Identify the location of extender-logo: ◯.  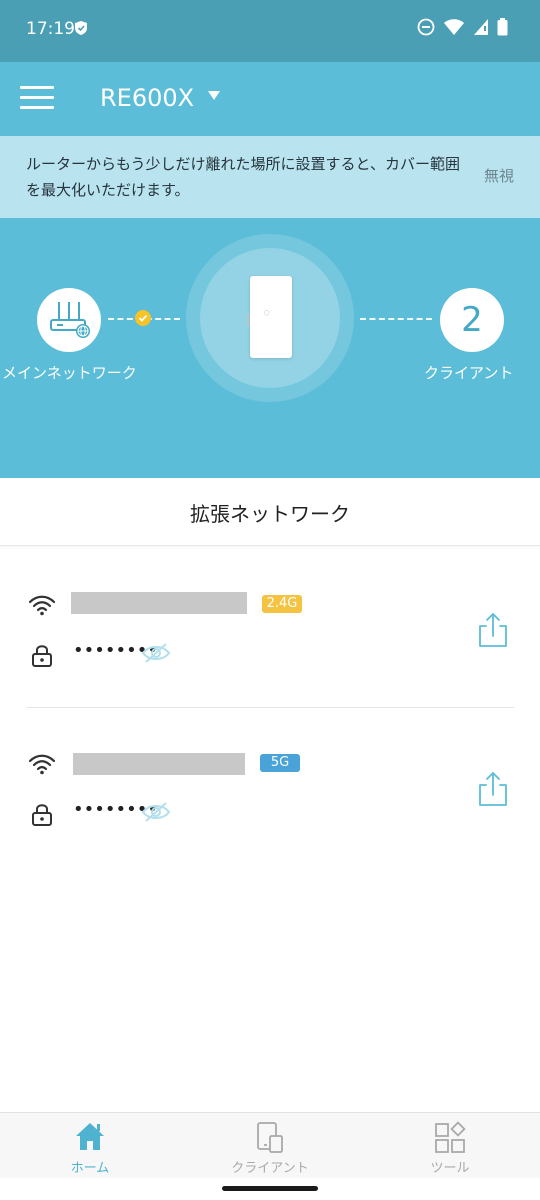
(267, 313).